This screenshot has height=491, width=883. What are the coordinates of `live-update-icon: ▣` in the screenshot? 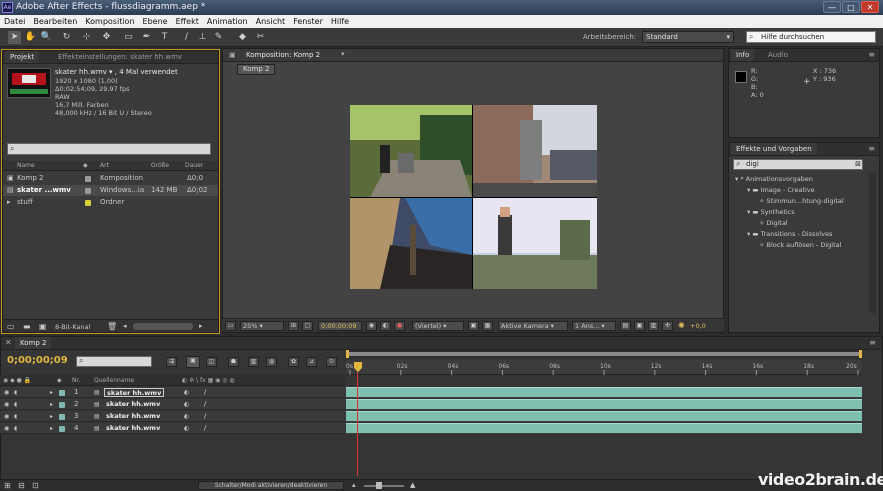 It's located at (193, 362).